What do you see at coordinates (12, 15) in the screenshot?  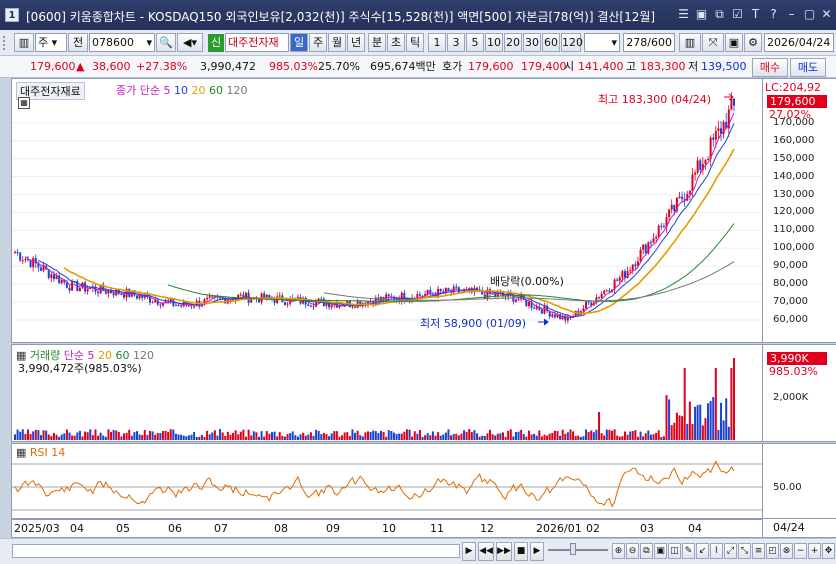 I see `window-number-icon: 1` at bounding box center [12, 15].